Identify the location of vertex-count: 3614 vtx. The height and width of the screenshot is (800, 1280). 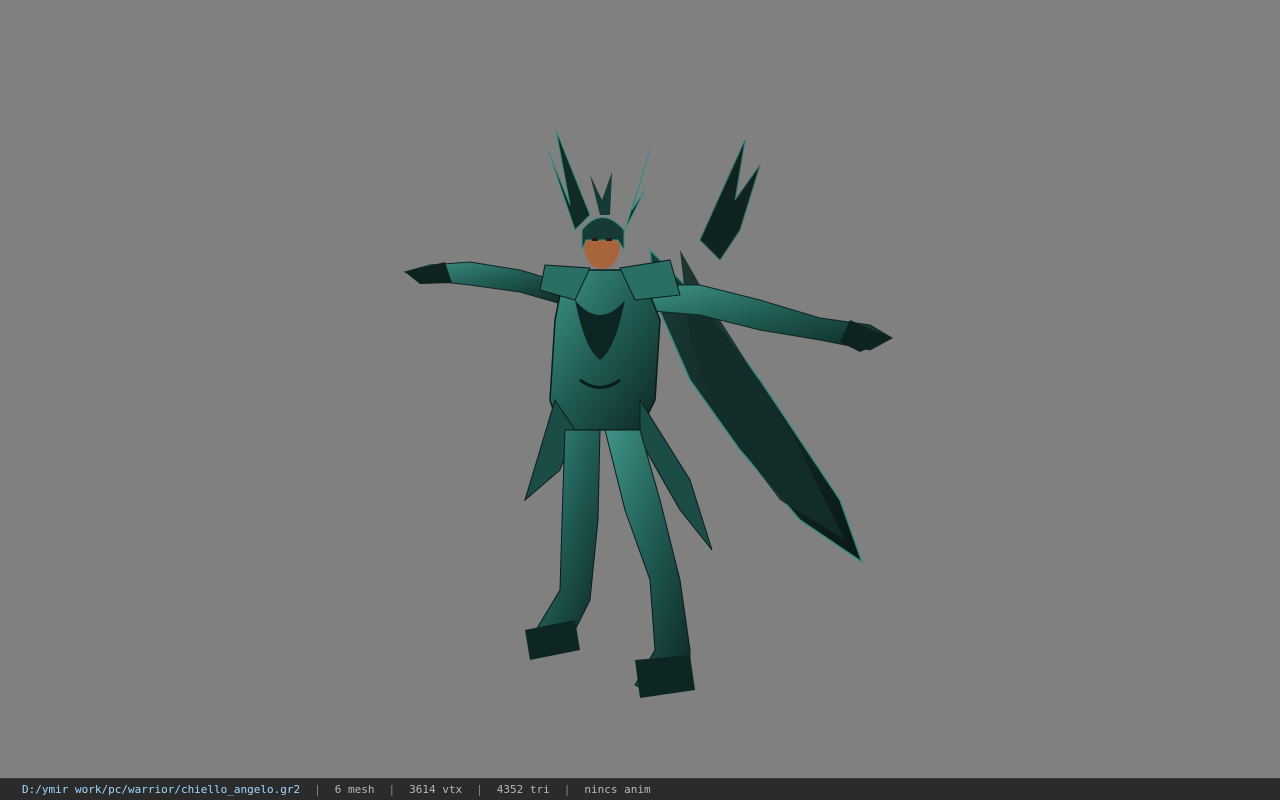
(436, 789).